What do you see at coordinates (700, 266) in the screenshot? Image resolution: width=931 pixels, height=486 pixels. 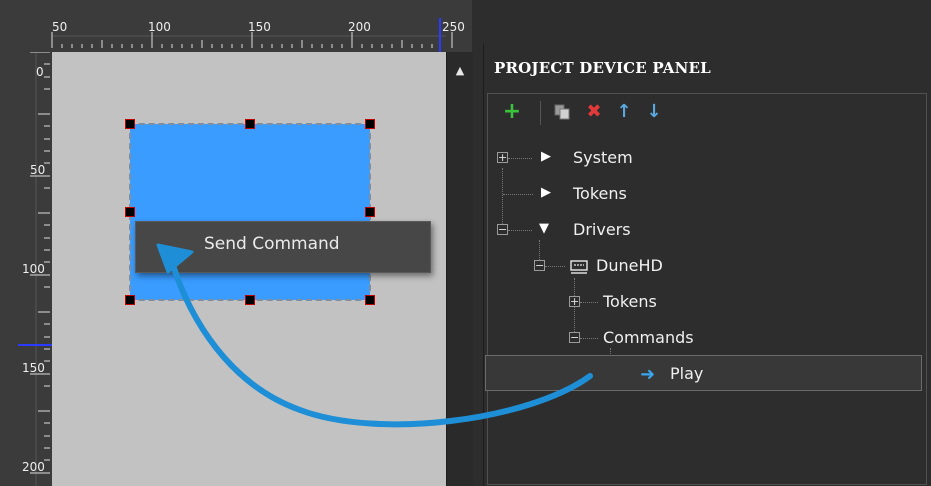 I see `tree-item-dunehd: − DuneHD` at bounding box center [700, 266].